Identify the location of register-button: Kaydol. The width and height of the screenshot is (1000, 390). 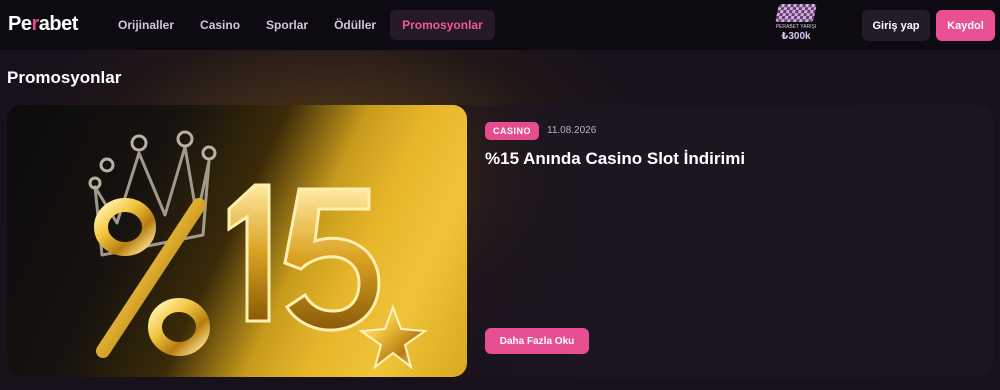
(965, 25).